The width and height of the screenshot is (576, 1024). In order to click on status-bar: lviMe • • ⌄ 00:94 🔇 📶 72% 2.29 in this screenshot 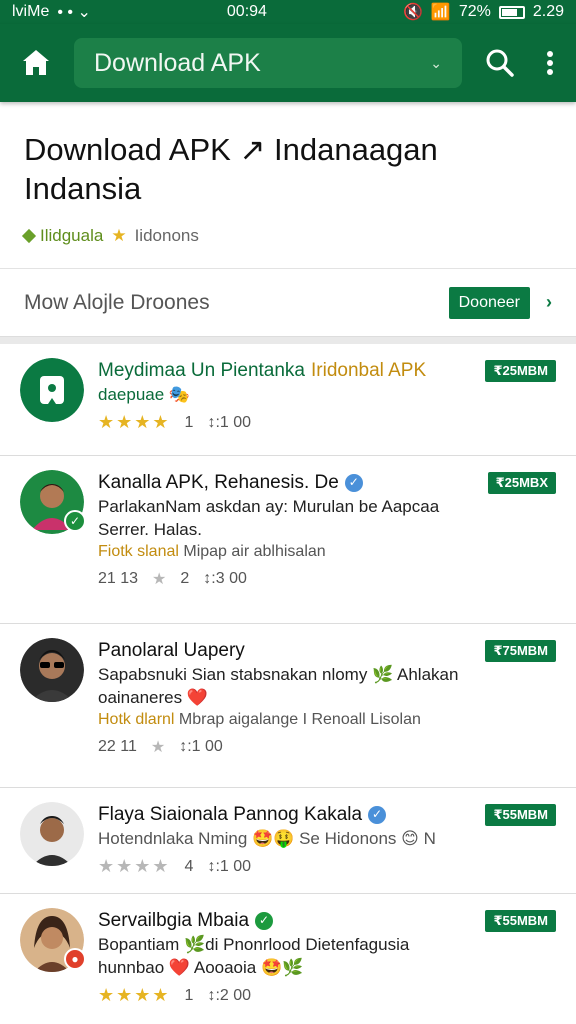, I will do `click(288, 12)`.